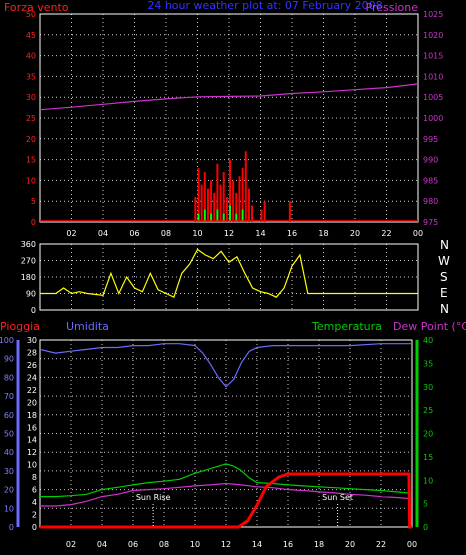 The height and width of the screenshot is (555, 466). I want to click on y-tick-label-rain: 2, so click(34, 515).